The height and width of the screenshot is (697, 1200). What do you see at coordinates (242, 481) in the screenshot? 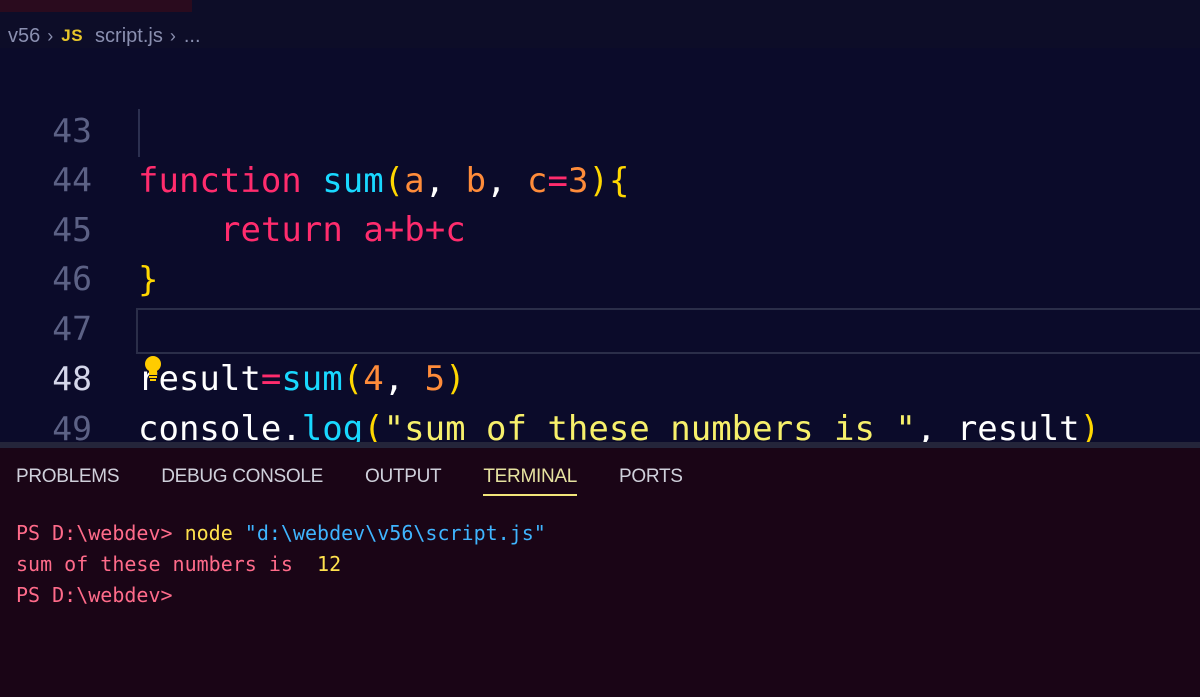
I see `tab-debug-console: DEBUG CONSOLE` at bounding box center [242, 481].